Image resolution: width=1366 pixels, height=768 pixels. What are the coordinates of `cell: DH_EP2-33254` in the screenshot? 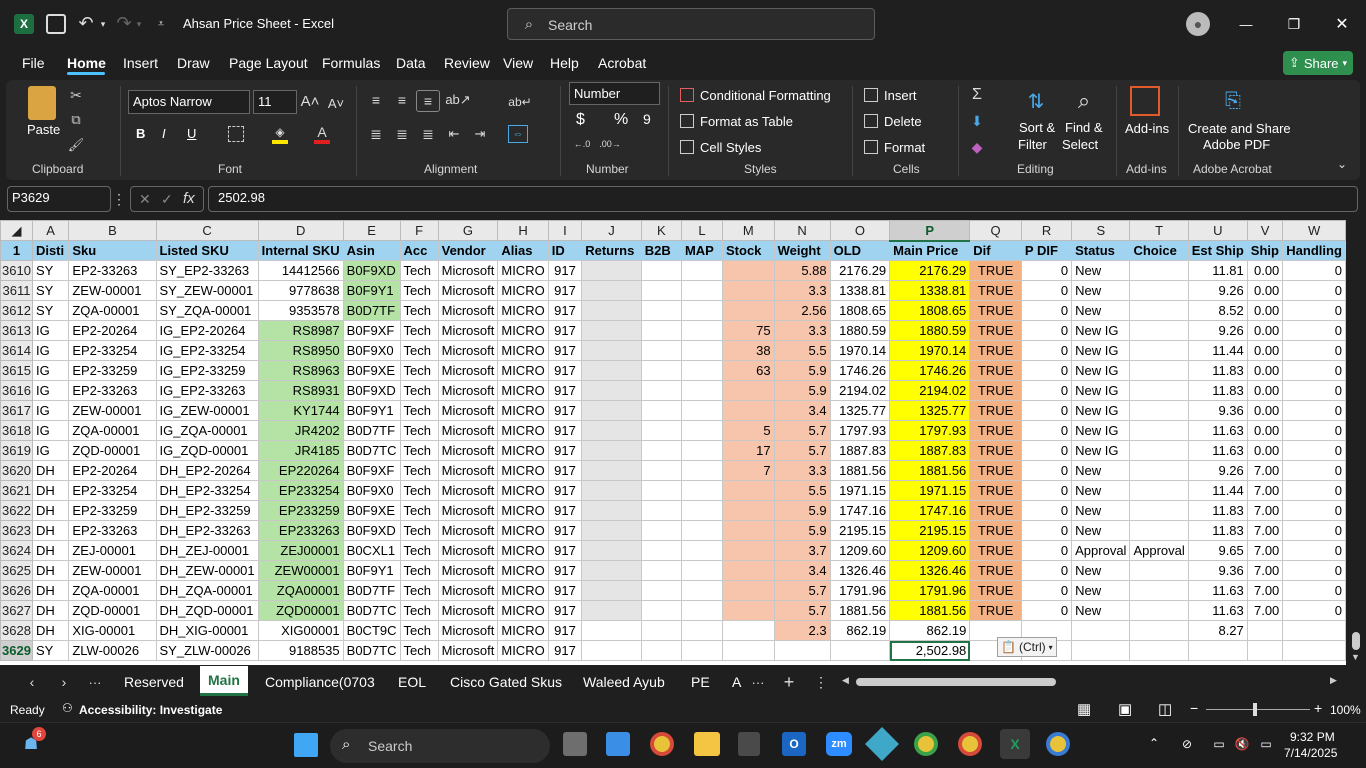 It's located at (207, 490).